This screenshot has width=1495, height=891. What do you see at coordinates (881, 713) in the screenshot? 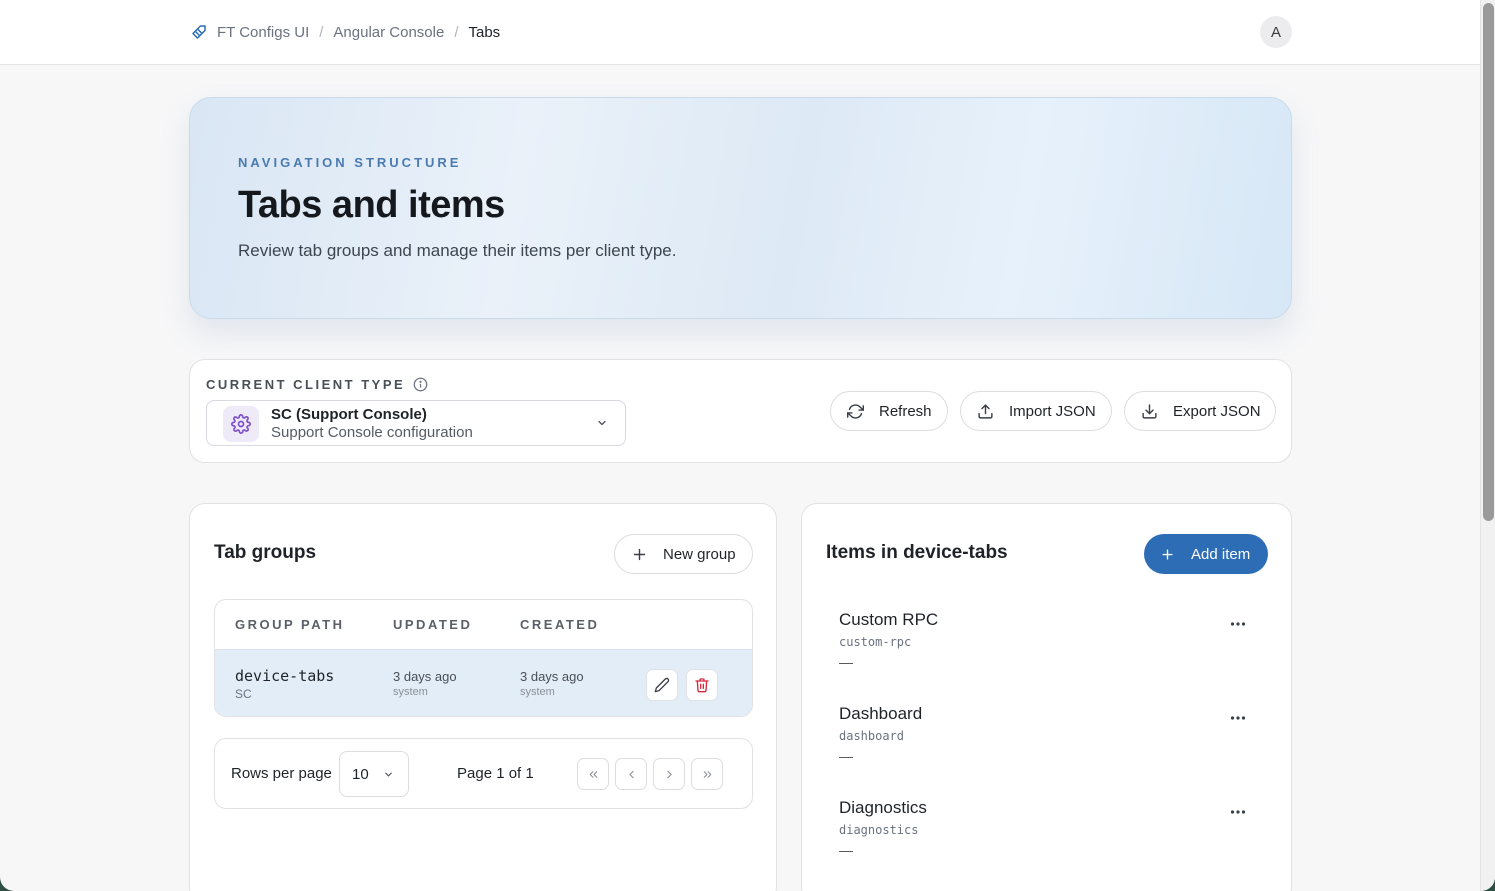
I see `item-name: Dashboard` at bounding box center [881, 713].